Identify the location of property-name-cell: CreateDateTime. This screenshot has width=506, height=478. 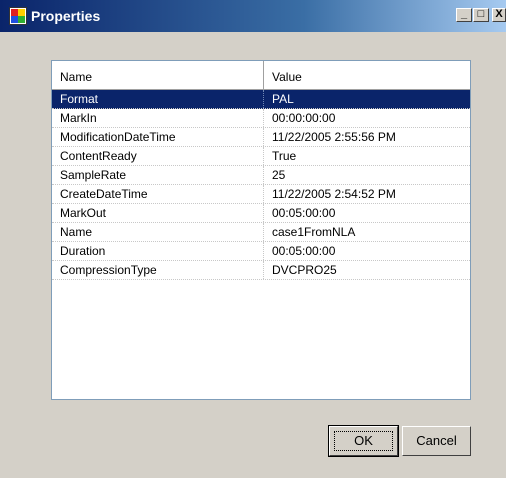
(158, 194).